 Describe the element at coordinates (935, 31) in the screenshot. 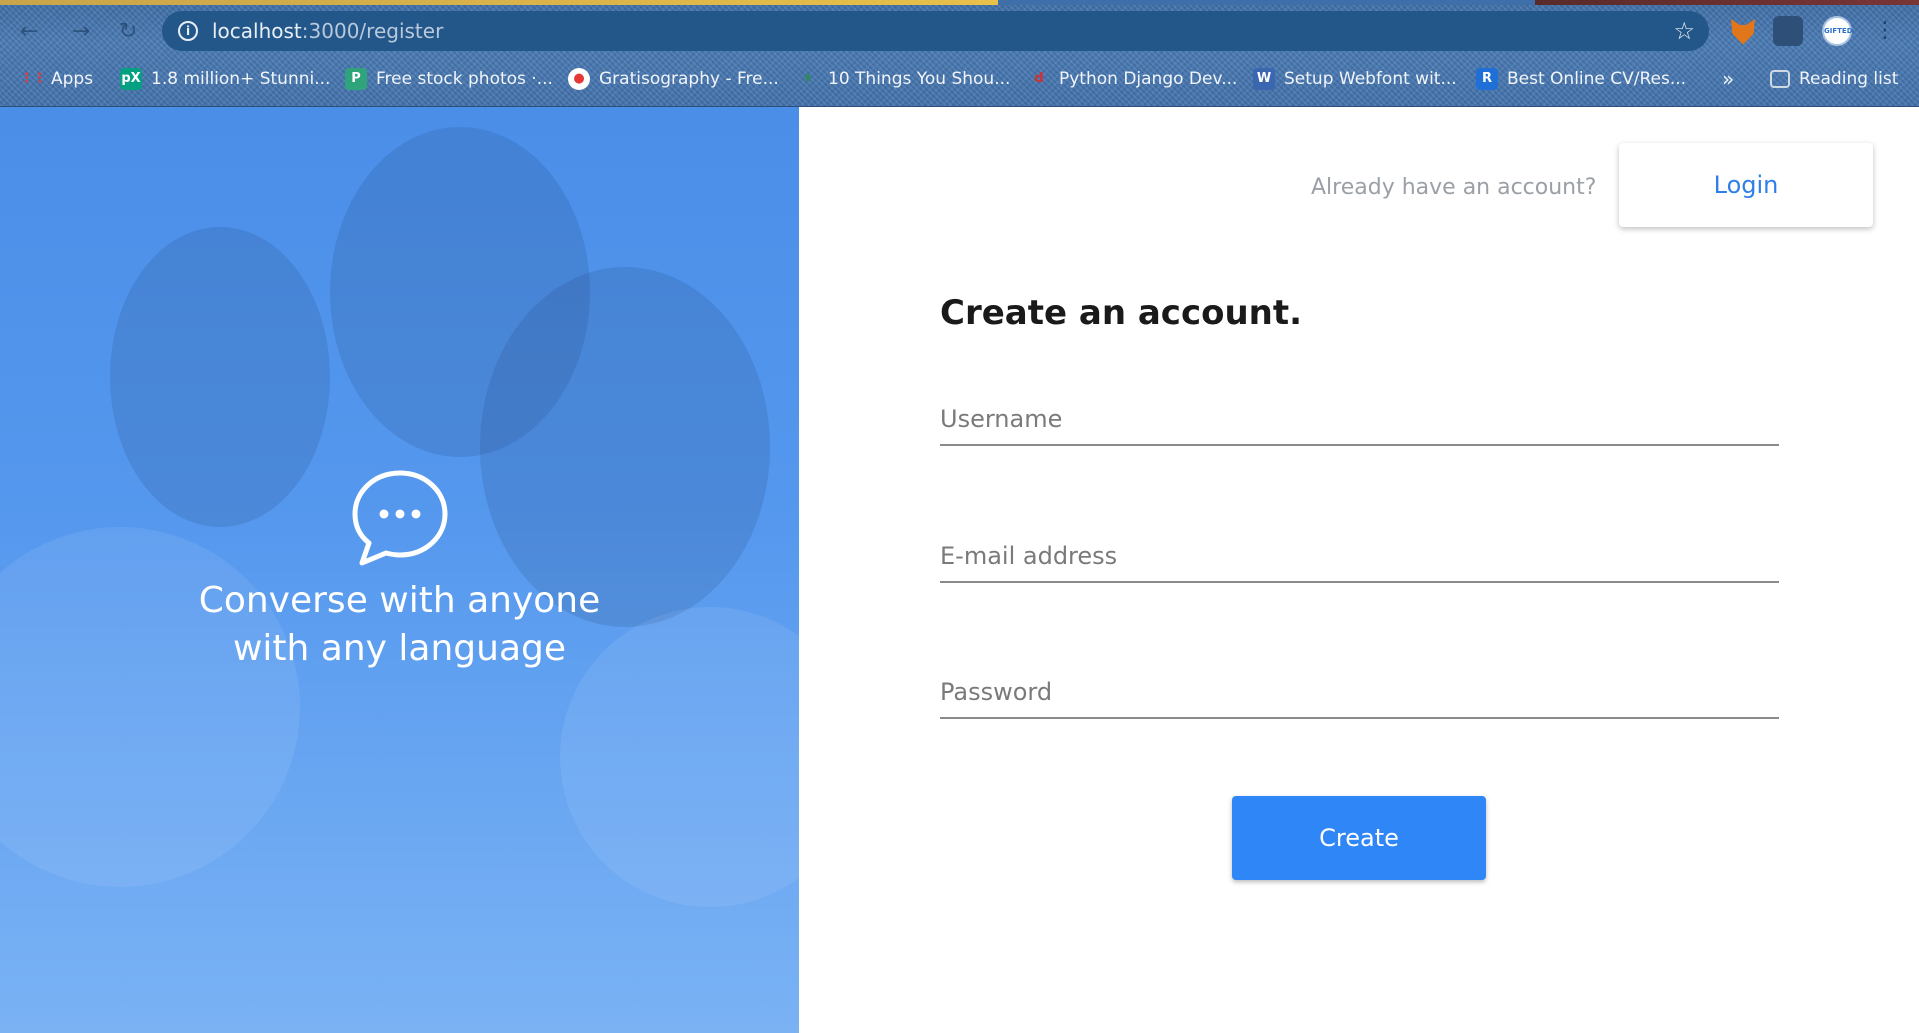

I see `address-bar: i localhost:3000/register ☆` at that location.